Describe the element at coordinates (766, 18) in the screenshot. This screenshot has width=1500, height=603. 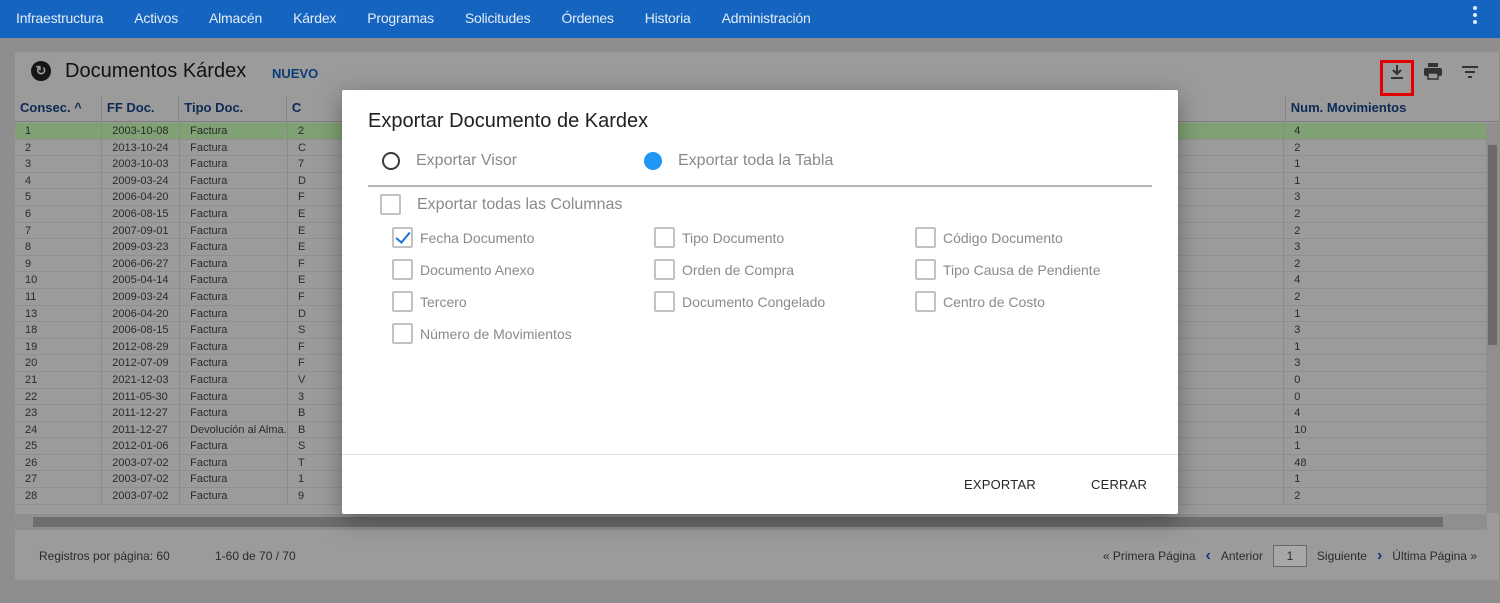
I see `nav-item-administracion: Administración` at that location.